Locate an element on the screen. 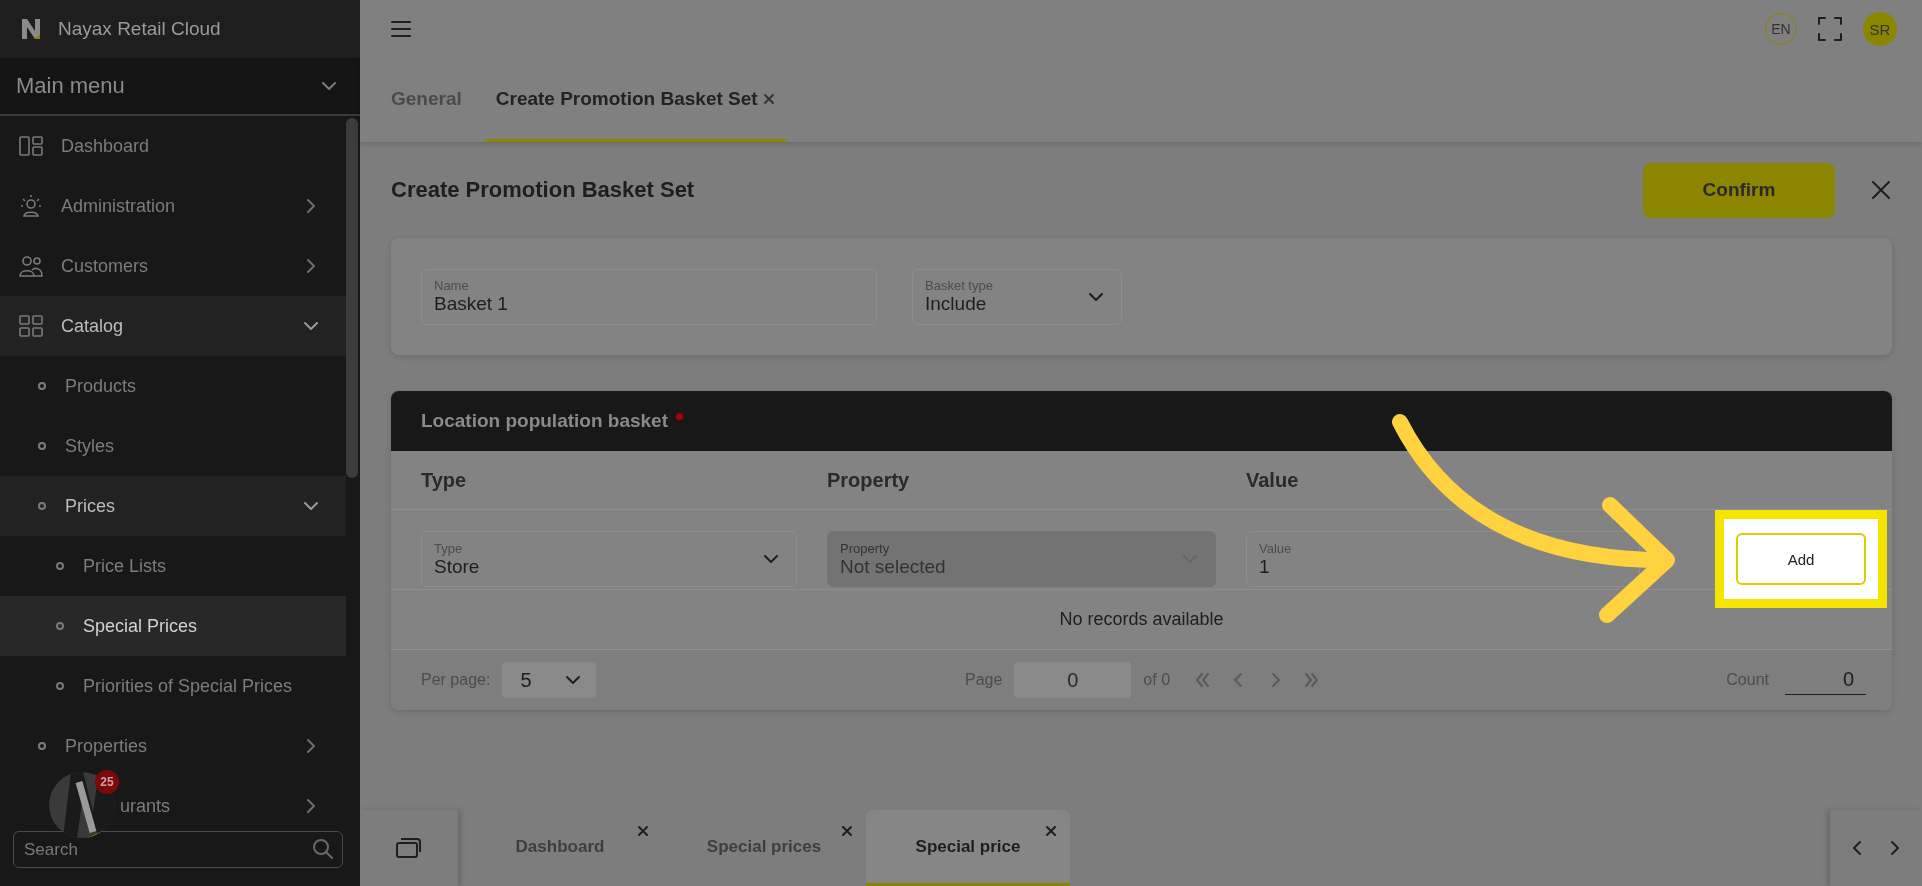  page-input: 0 is located at coordinates (1073, 680).